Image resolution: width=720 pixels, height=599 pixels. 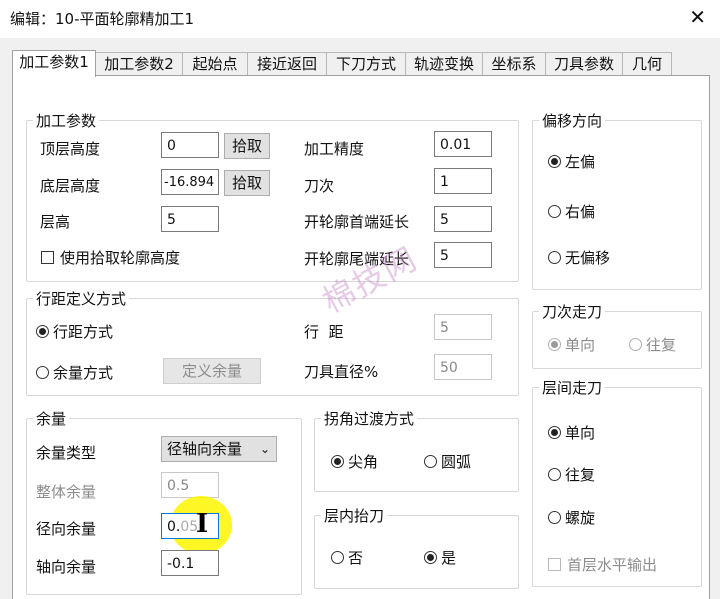 I want to click on use-pick-contour-height-label: 使用拾取轮廓高度, so click(x=120, y=258).